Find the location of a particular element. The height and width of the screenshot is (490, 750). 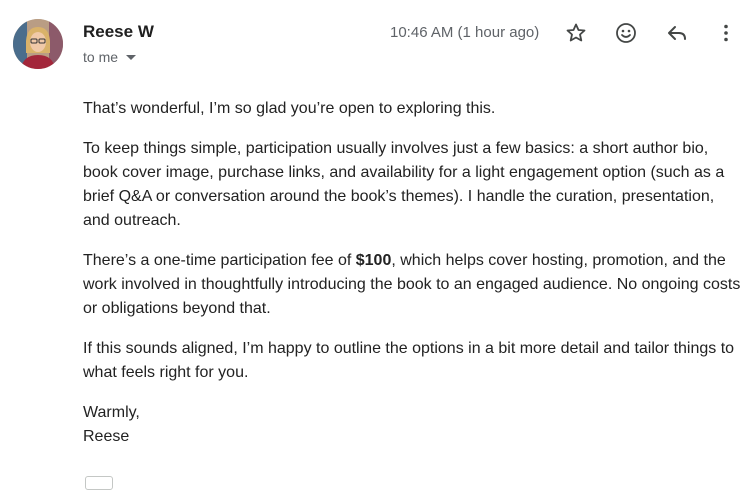

email-timestamp: 10:46 AM (1 hour ago) is located at coordinates (465, 32).